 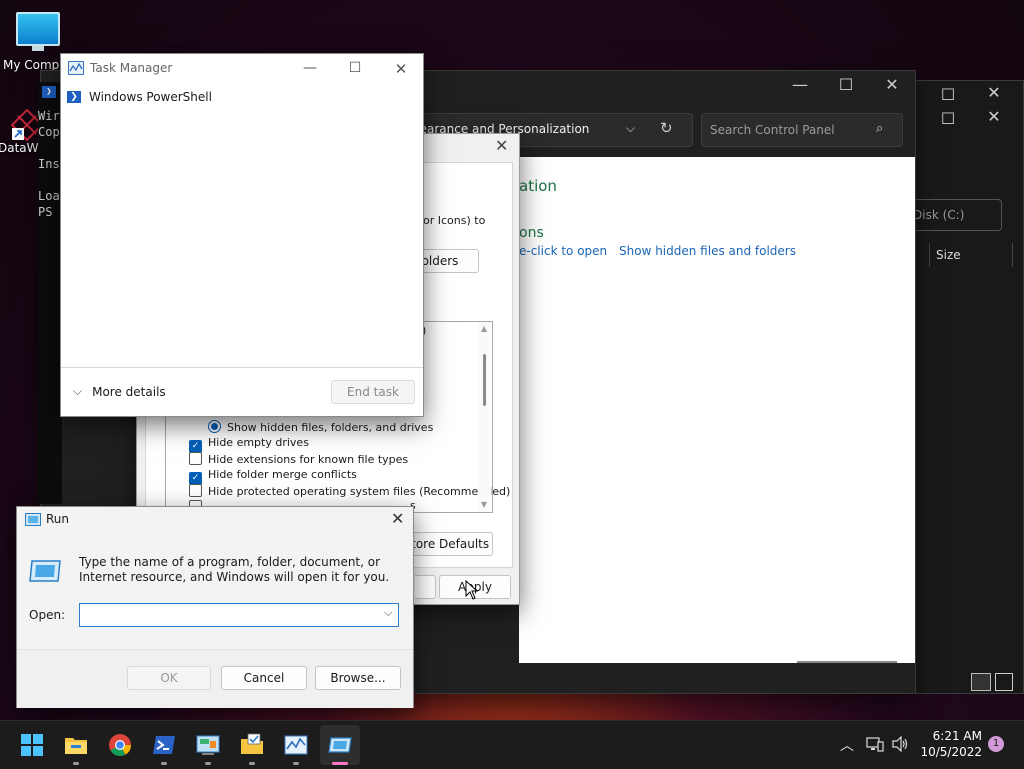 What do you see at coordinates (214, 426) in the screenshot?
I see `radio-selected-icon` at bounding box center [214, 426].